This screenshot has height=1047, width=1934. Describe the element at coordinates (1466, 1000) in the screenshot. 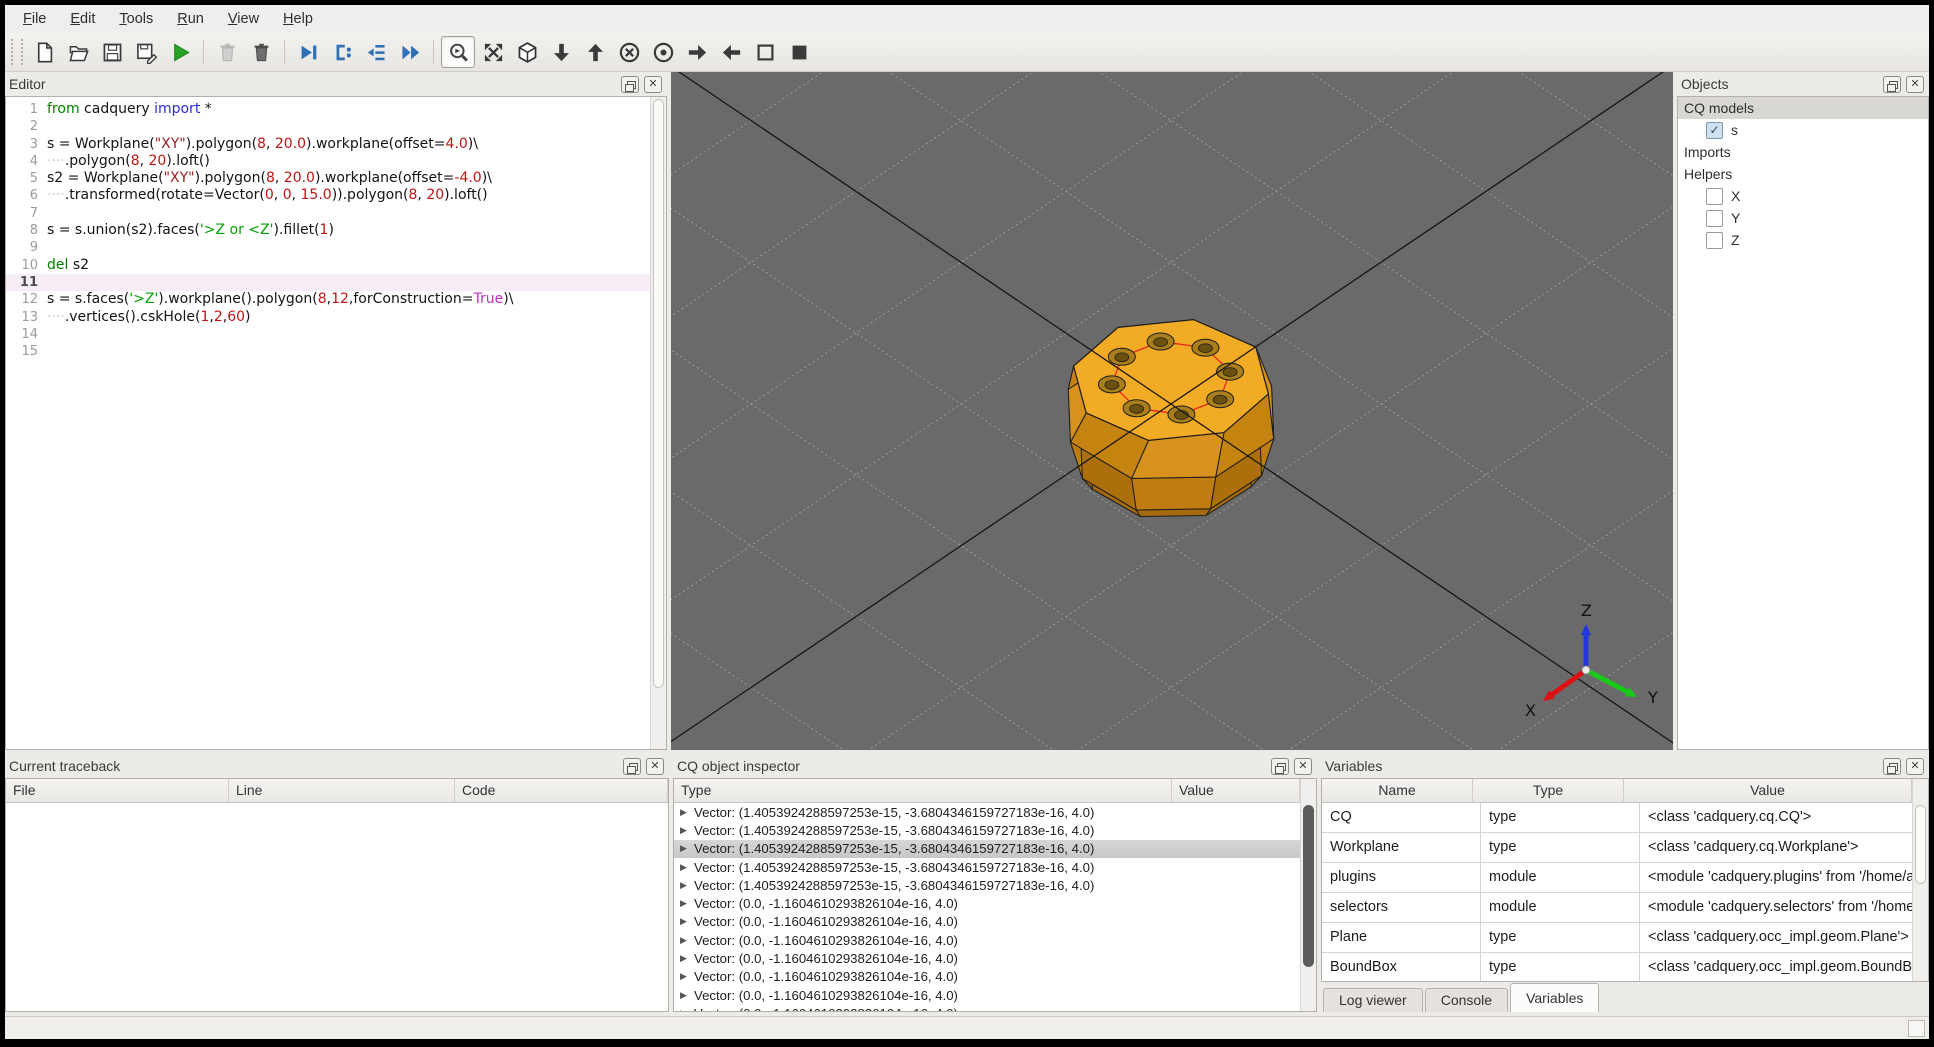

I see `tab-console: Console` at that location.